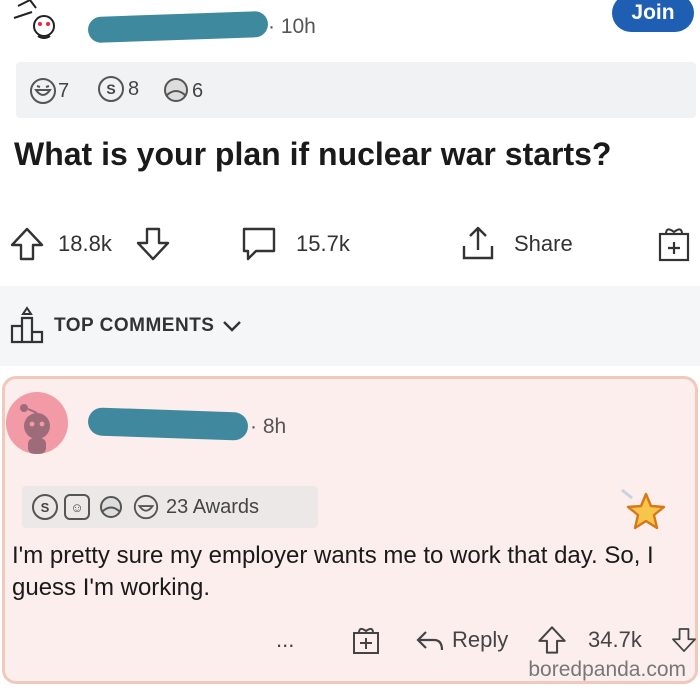 This screenshot has width=700, height=691. Describe the element at coordinates (274, 426) in the screenshot. I see `comment-time: 8h` at that location.